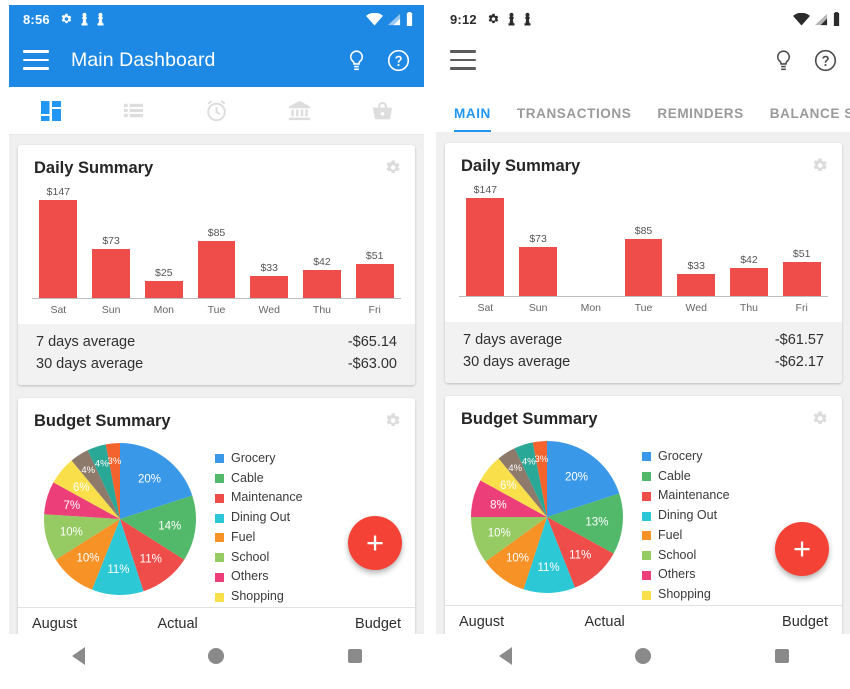 The height and width of the screenshot is (689, 850). Describe the element at coordinates (267, 497) in the screenshot. I see `legend-label: Maintenance` at that location.